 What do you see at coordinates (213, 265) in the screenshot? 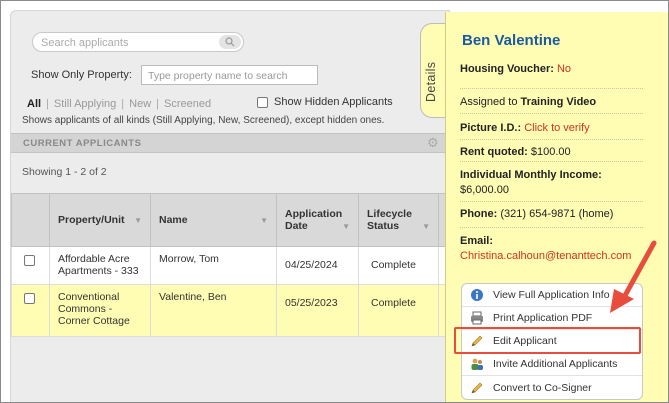
I see `cell-name: Morrow, Tom` at bounding box center [213, 265].